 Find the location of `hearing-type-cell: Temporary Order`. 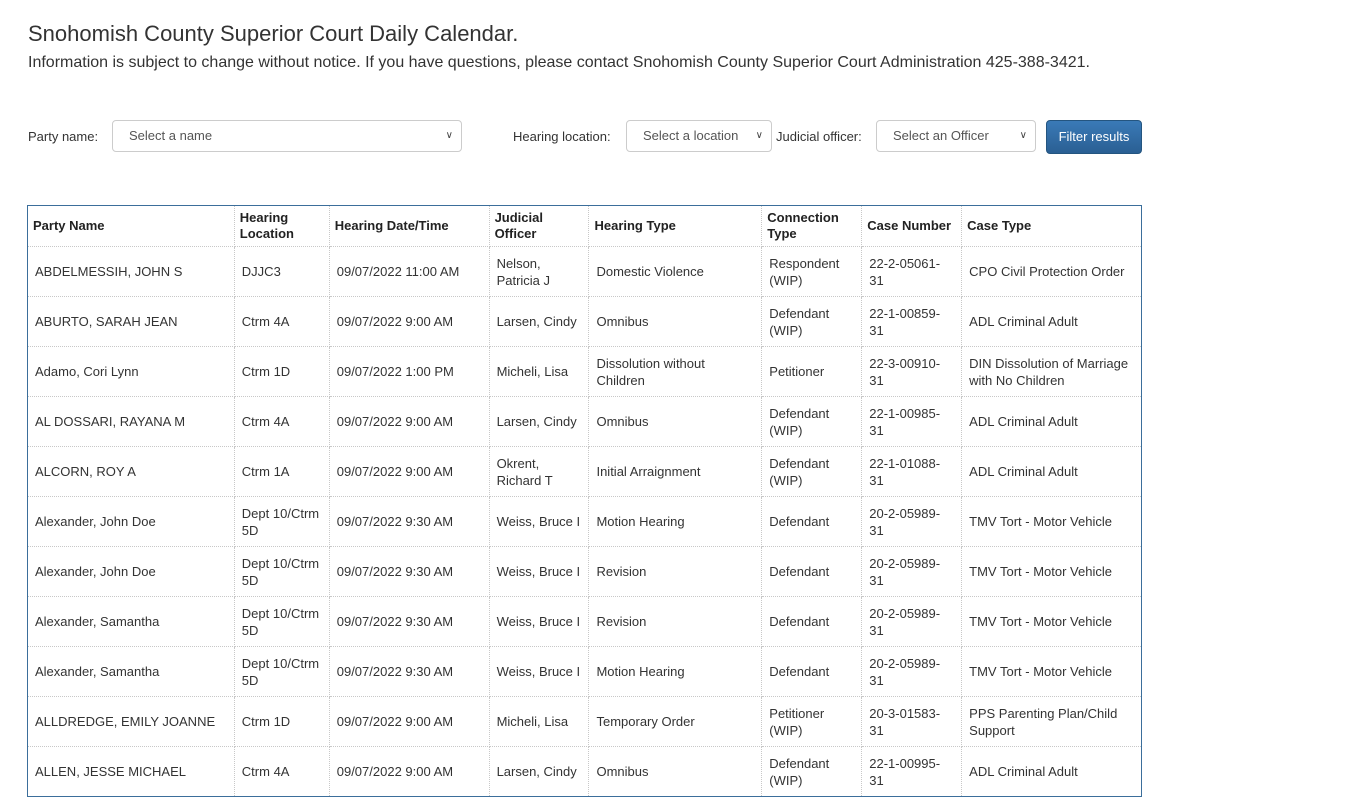

hearing-type-cell: Temporary Order is located at coordinates (675, 721).